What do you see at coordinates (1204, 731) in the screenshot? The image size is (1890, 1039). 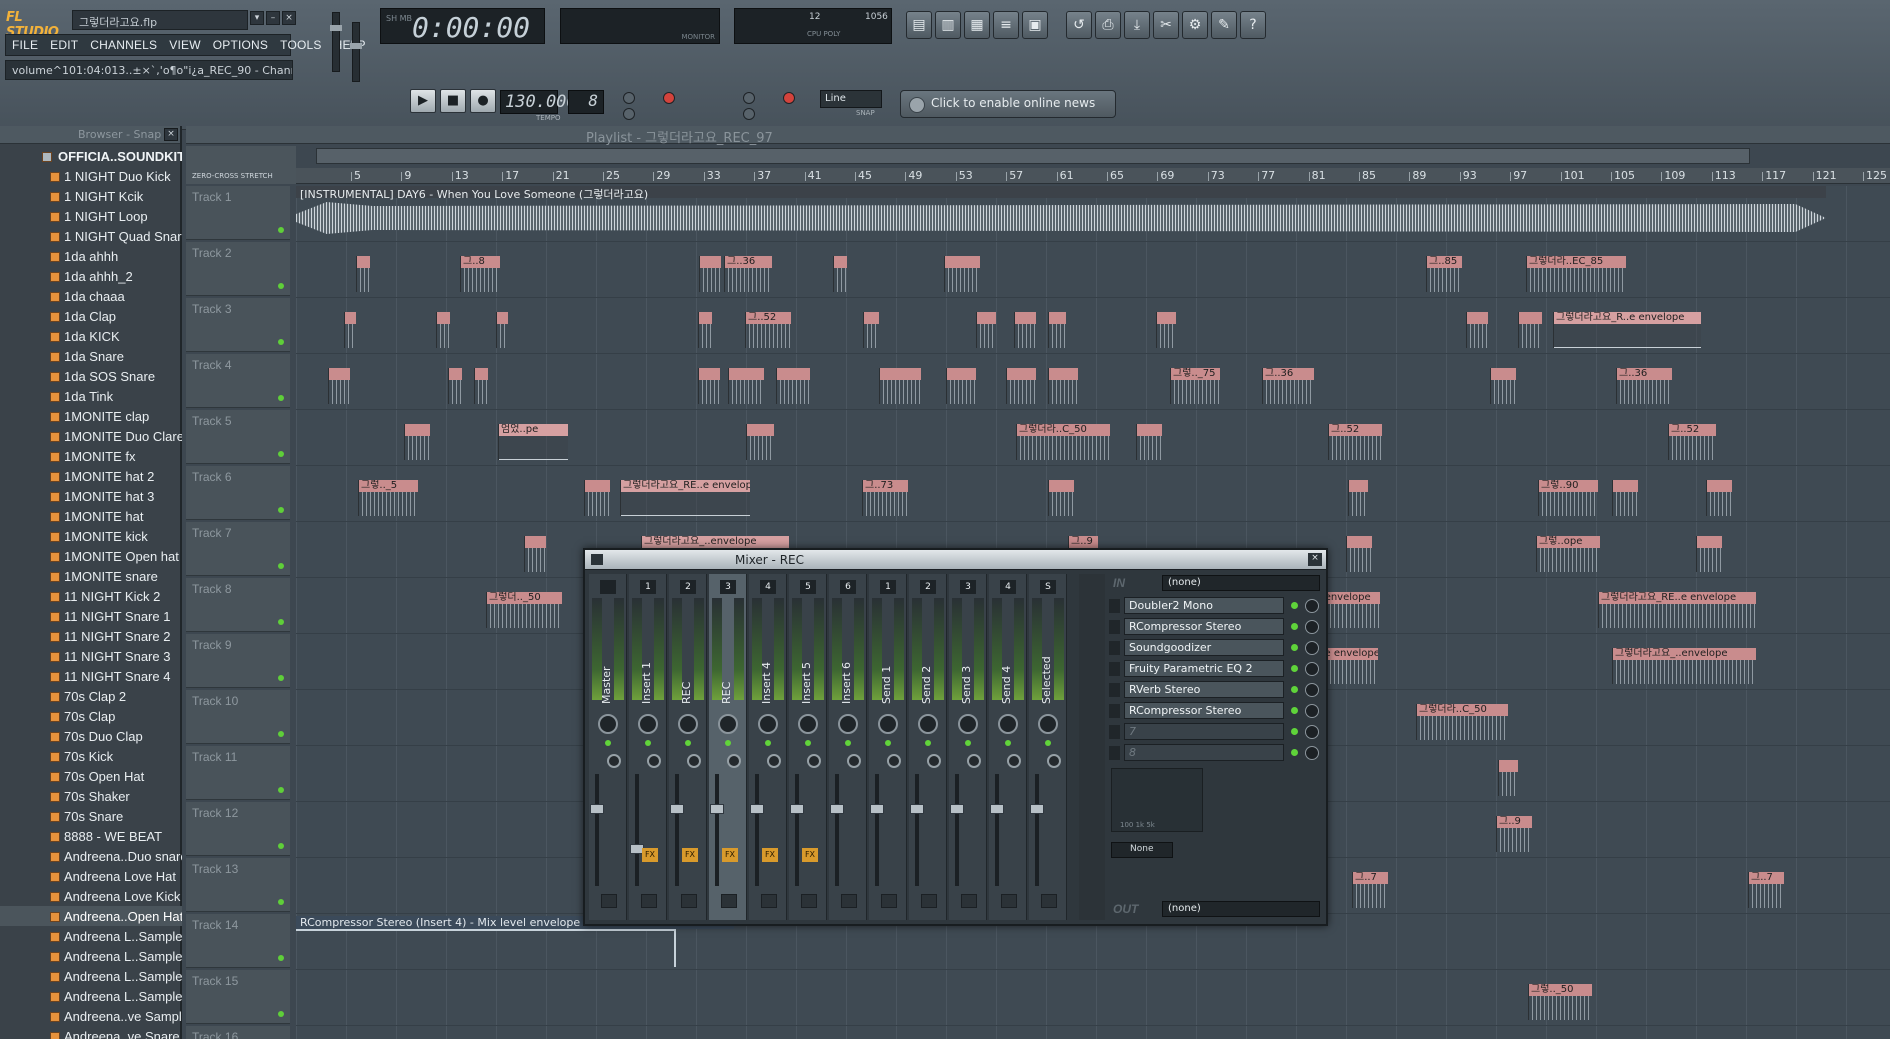 I see `effect-slot-name: 7` at bounding box center [1204, 731].